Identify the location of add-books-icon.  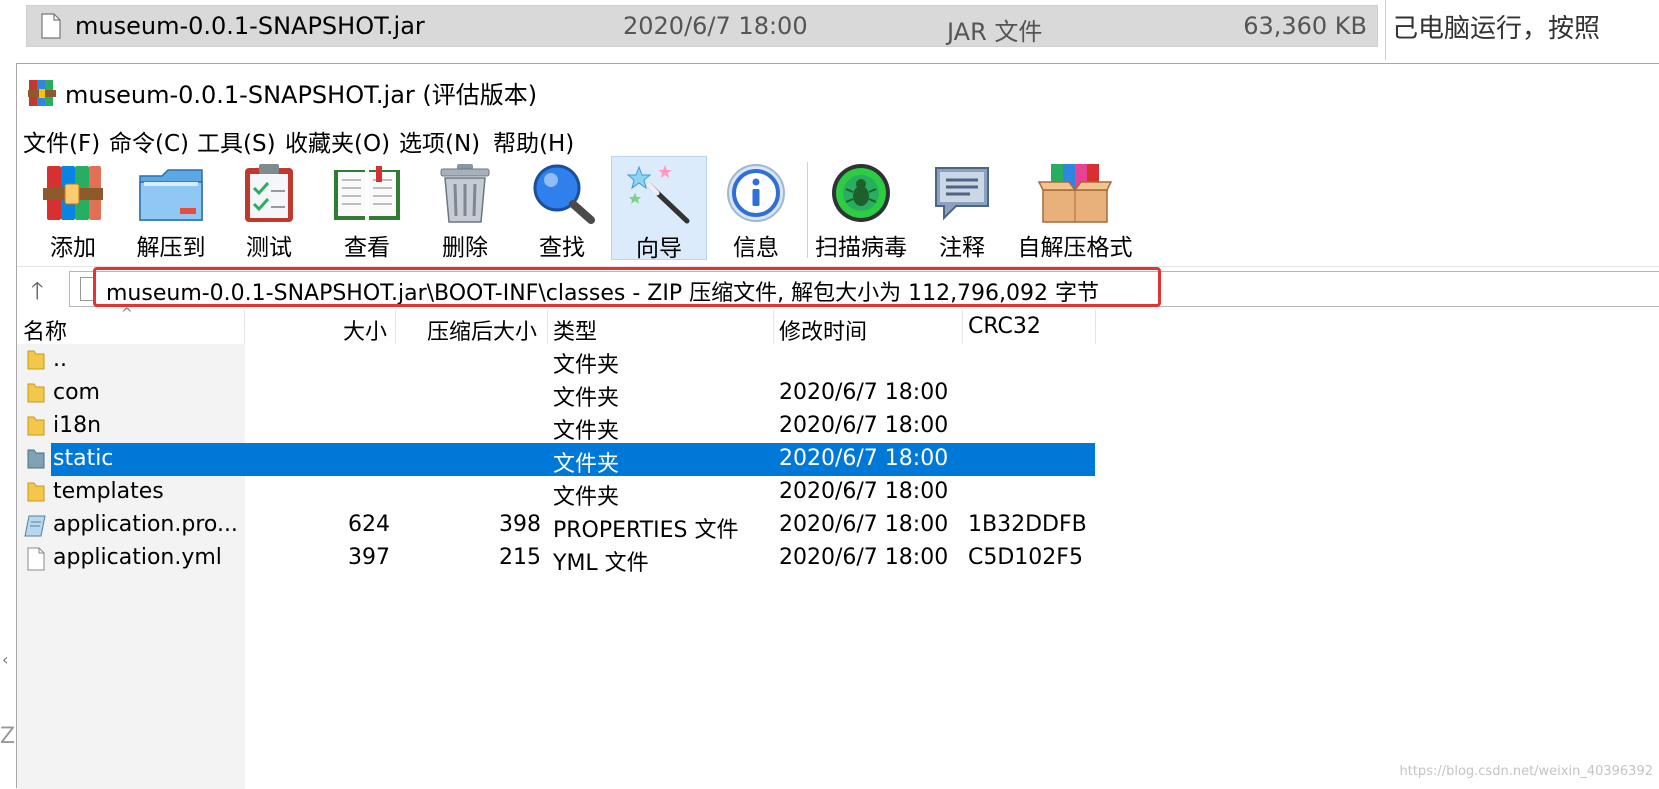
(73, 193).